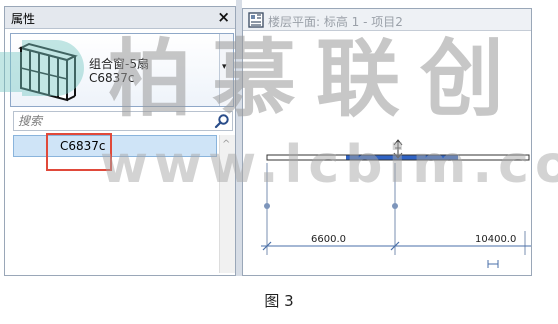 The image size is (558, 324). I want to click on properties-title: 属性, so click(23, 19).